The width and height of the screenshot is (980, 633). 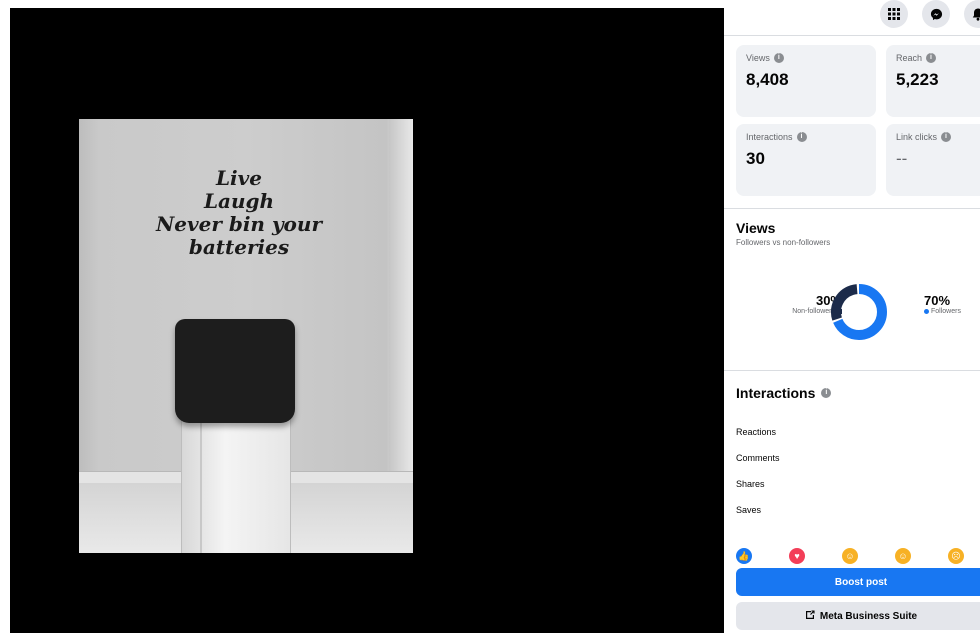 What do you see at coordinates (917, 79) in the screenshot?
I see `reach-value: 5,223` at bounding box center [917, 79].